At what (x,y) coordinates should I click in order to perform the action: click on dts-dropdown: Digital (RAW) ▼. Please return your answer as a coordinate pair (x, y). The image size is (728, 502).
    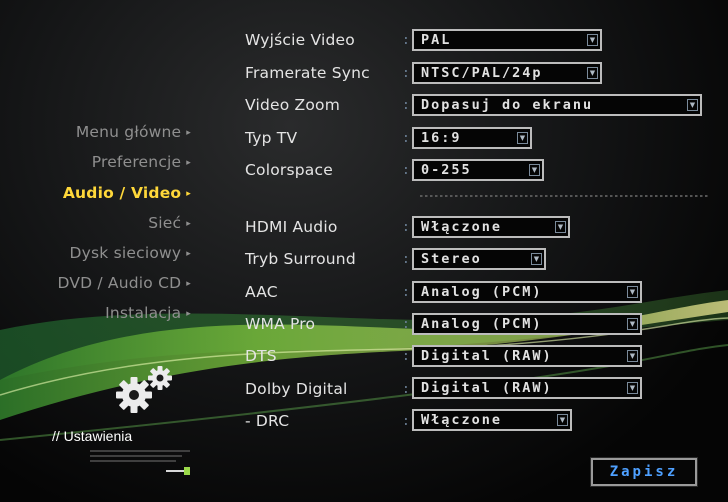
    Looking at the image, I should click on (527, 356).